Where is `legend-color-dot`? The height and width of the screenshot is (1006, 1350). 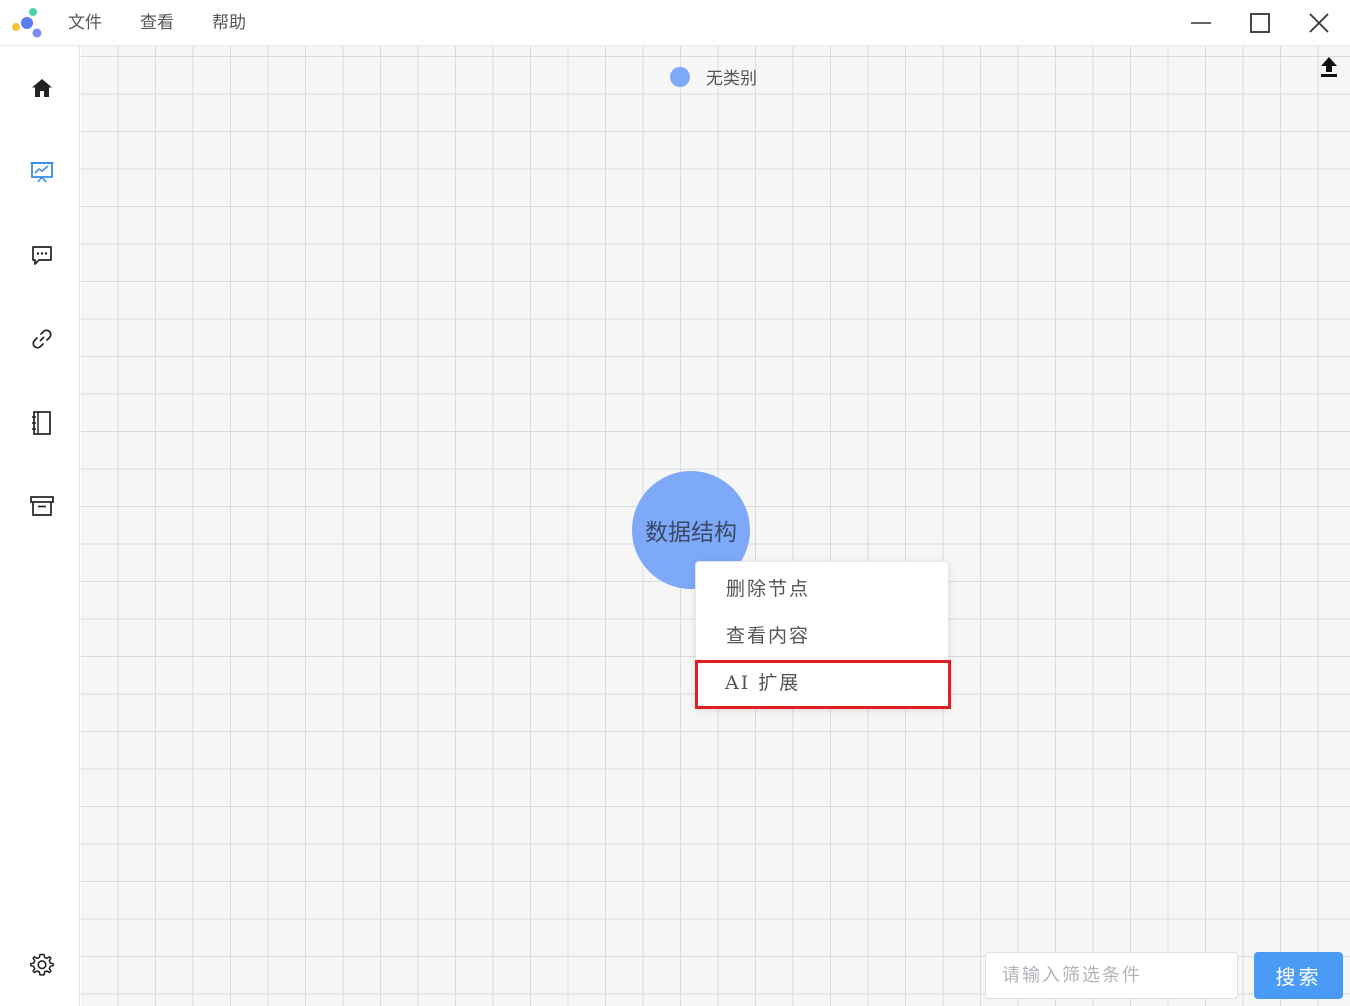
legend-color-dot is located at coordinates (680, 76).